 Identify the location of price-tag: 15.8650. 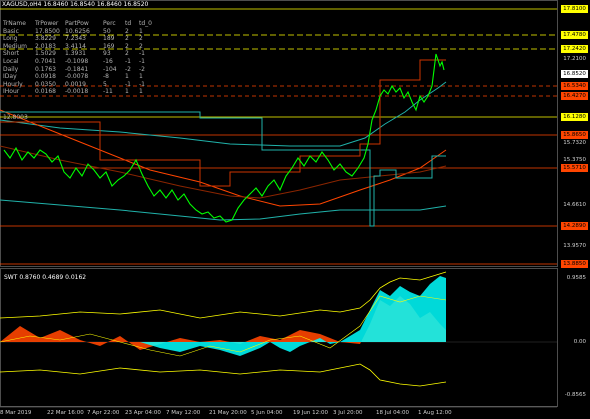
(574, 135).